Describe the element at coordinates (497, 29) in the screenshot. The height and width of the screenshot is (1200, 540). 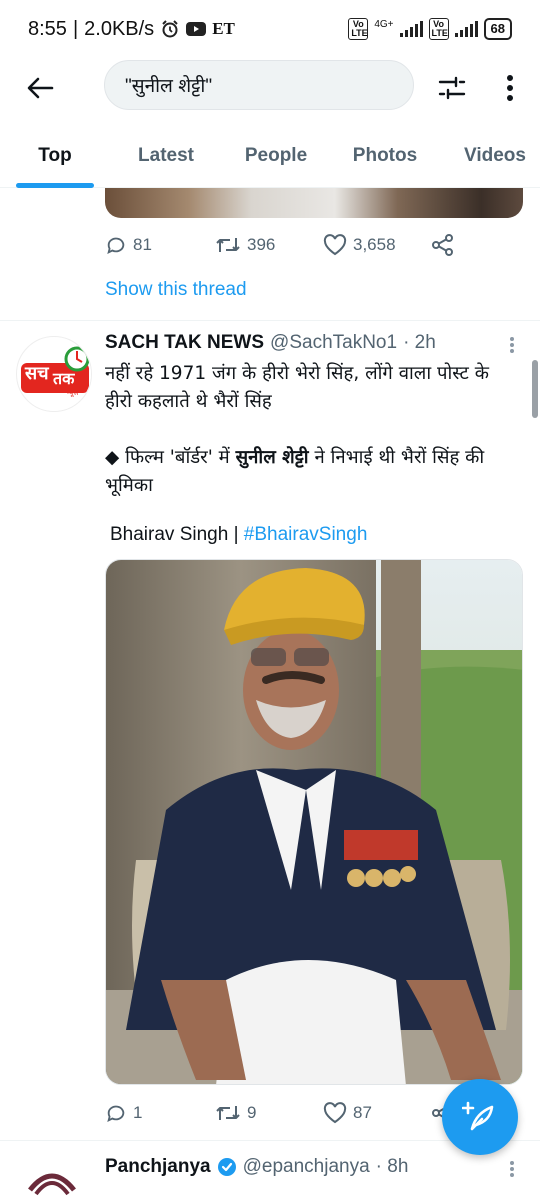
I see `battery-icon: 68` at that location.